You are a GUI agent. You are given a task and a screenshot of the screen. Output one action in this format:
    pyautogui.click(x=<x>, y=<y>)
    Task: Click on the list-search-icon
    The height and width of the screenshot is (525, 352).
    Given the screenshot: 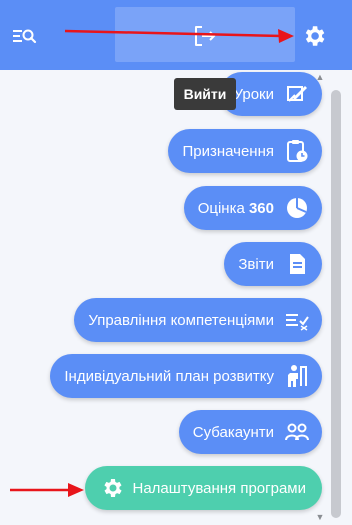 What is the action you would take?
    pyautogui.click(x=25, y=36)
    